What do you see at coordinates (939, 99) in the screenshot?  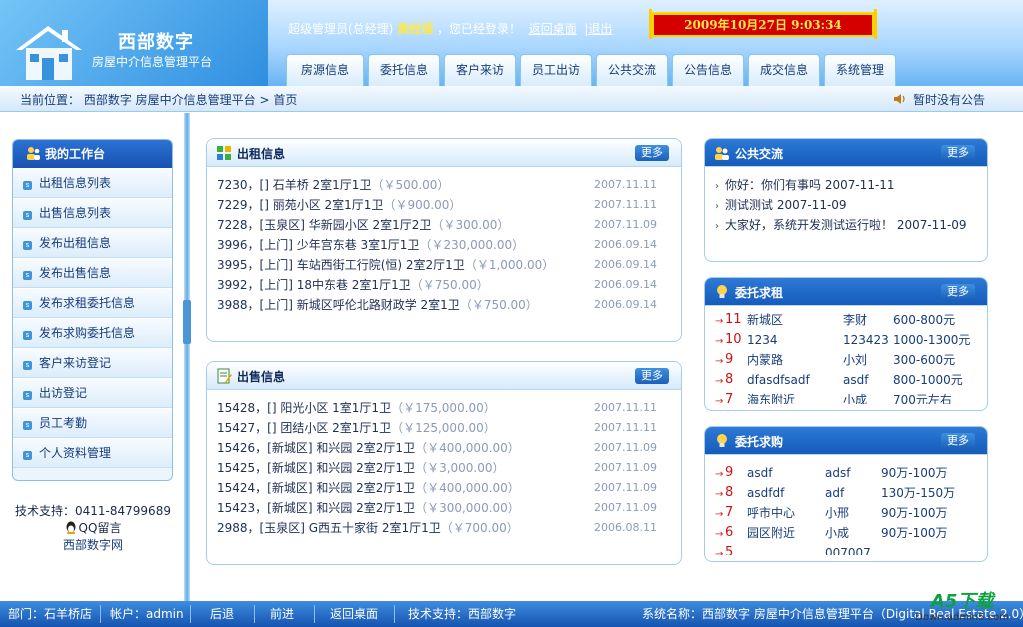 I see `announcement-notice: 暂时没有公告` at bounding box center [939, 99].